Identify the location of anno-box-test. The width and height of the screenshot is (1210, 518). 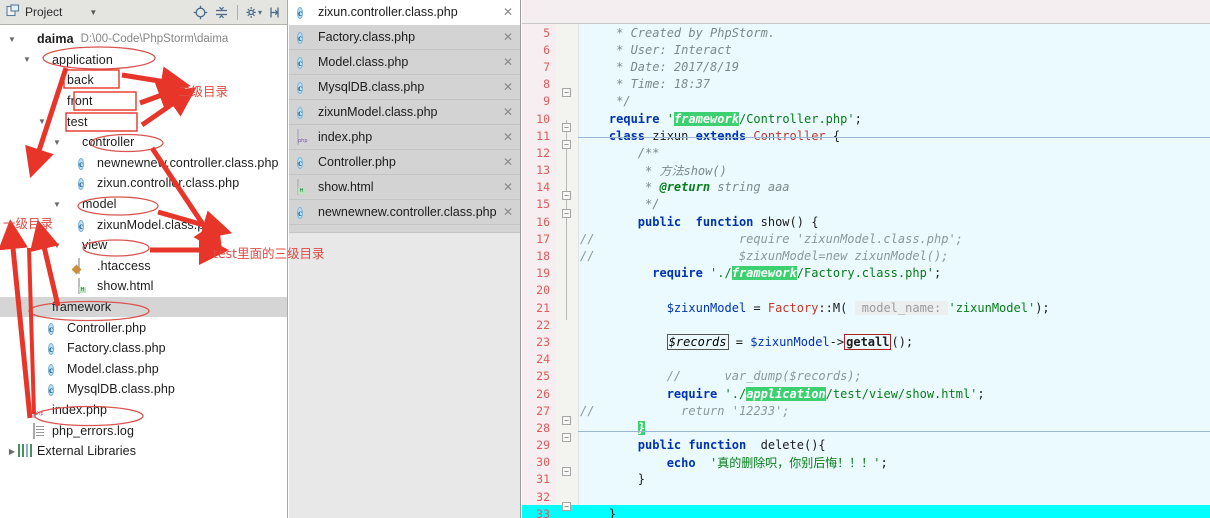
(101, 122).